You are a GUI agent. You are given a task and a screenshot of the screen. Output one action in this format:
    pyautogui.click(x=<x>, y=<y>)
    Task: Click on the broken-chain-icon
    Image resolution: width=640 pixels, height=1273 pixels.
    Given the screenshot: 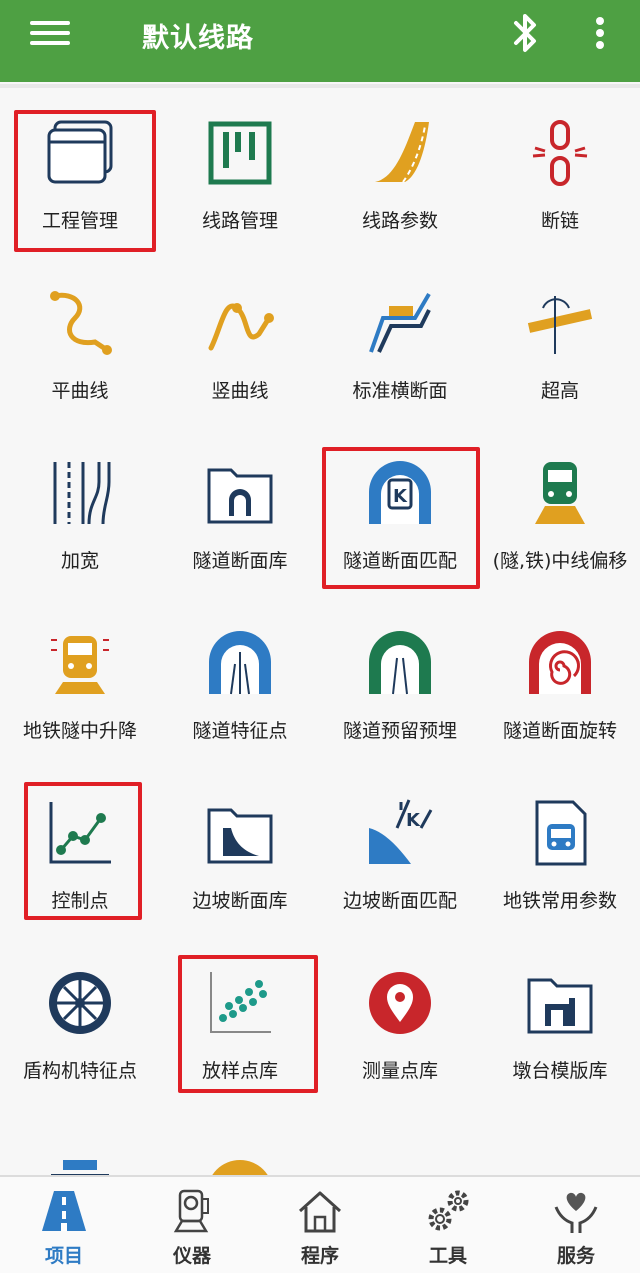 What is the action you would take?
    pyautogui.click(x=560, y=153)
    